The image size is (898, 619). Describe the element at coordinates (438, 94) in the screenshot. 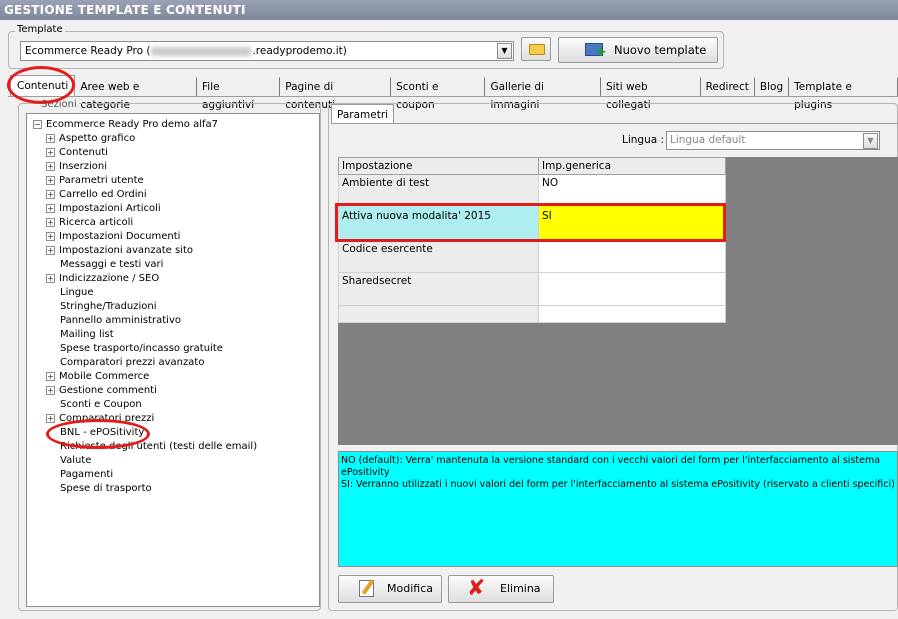

I see `tab-sconti-coupon: Sconti e coupon` at that location.